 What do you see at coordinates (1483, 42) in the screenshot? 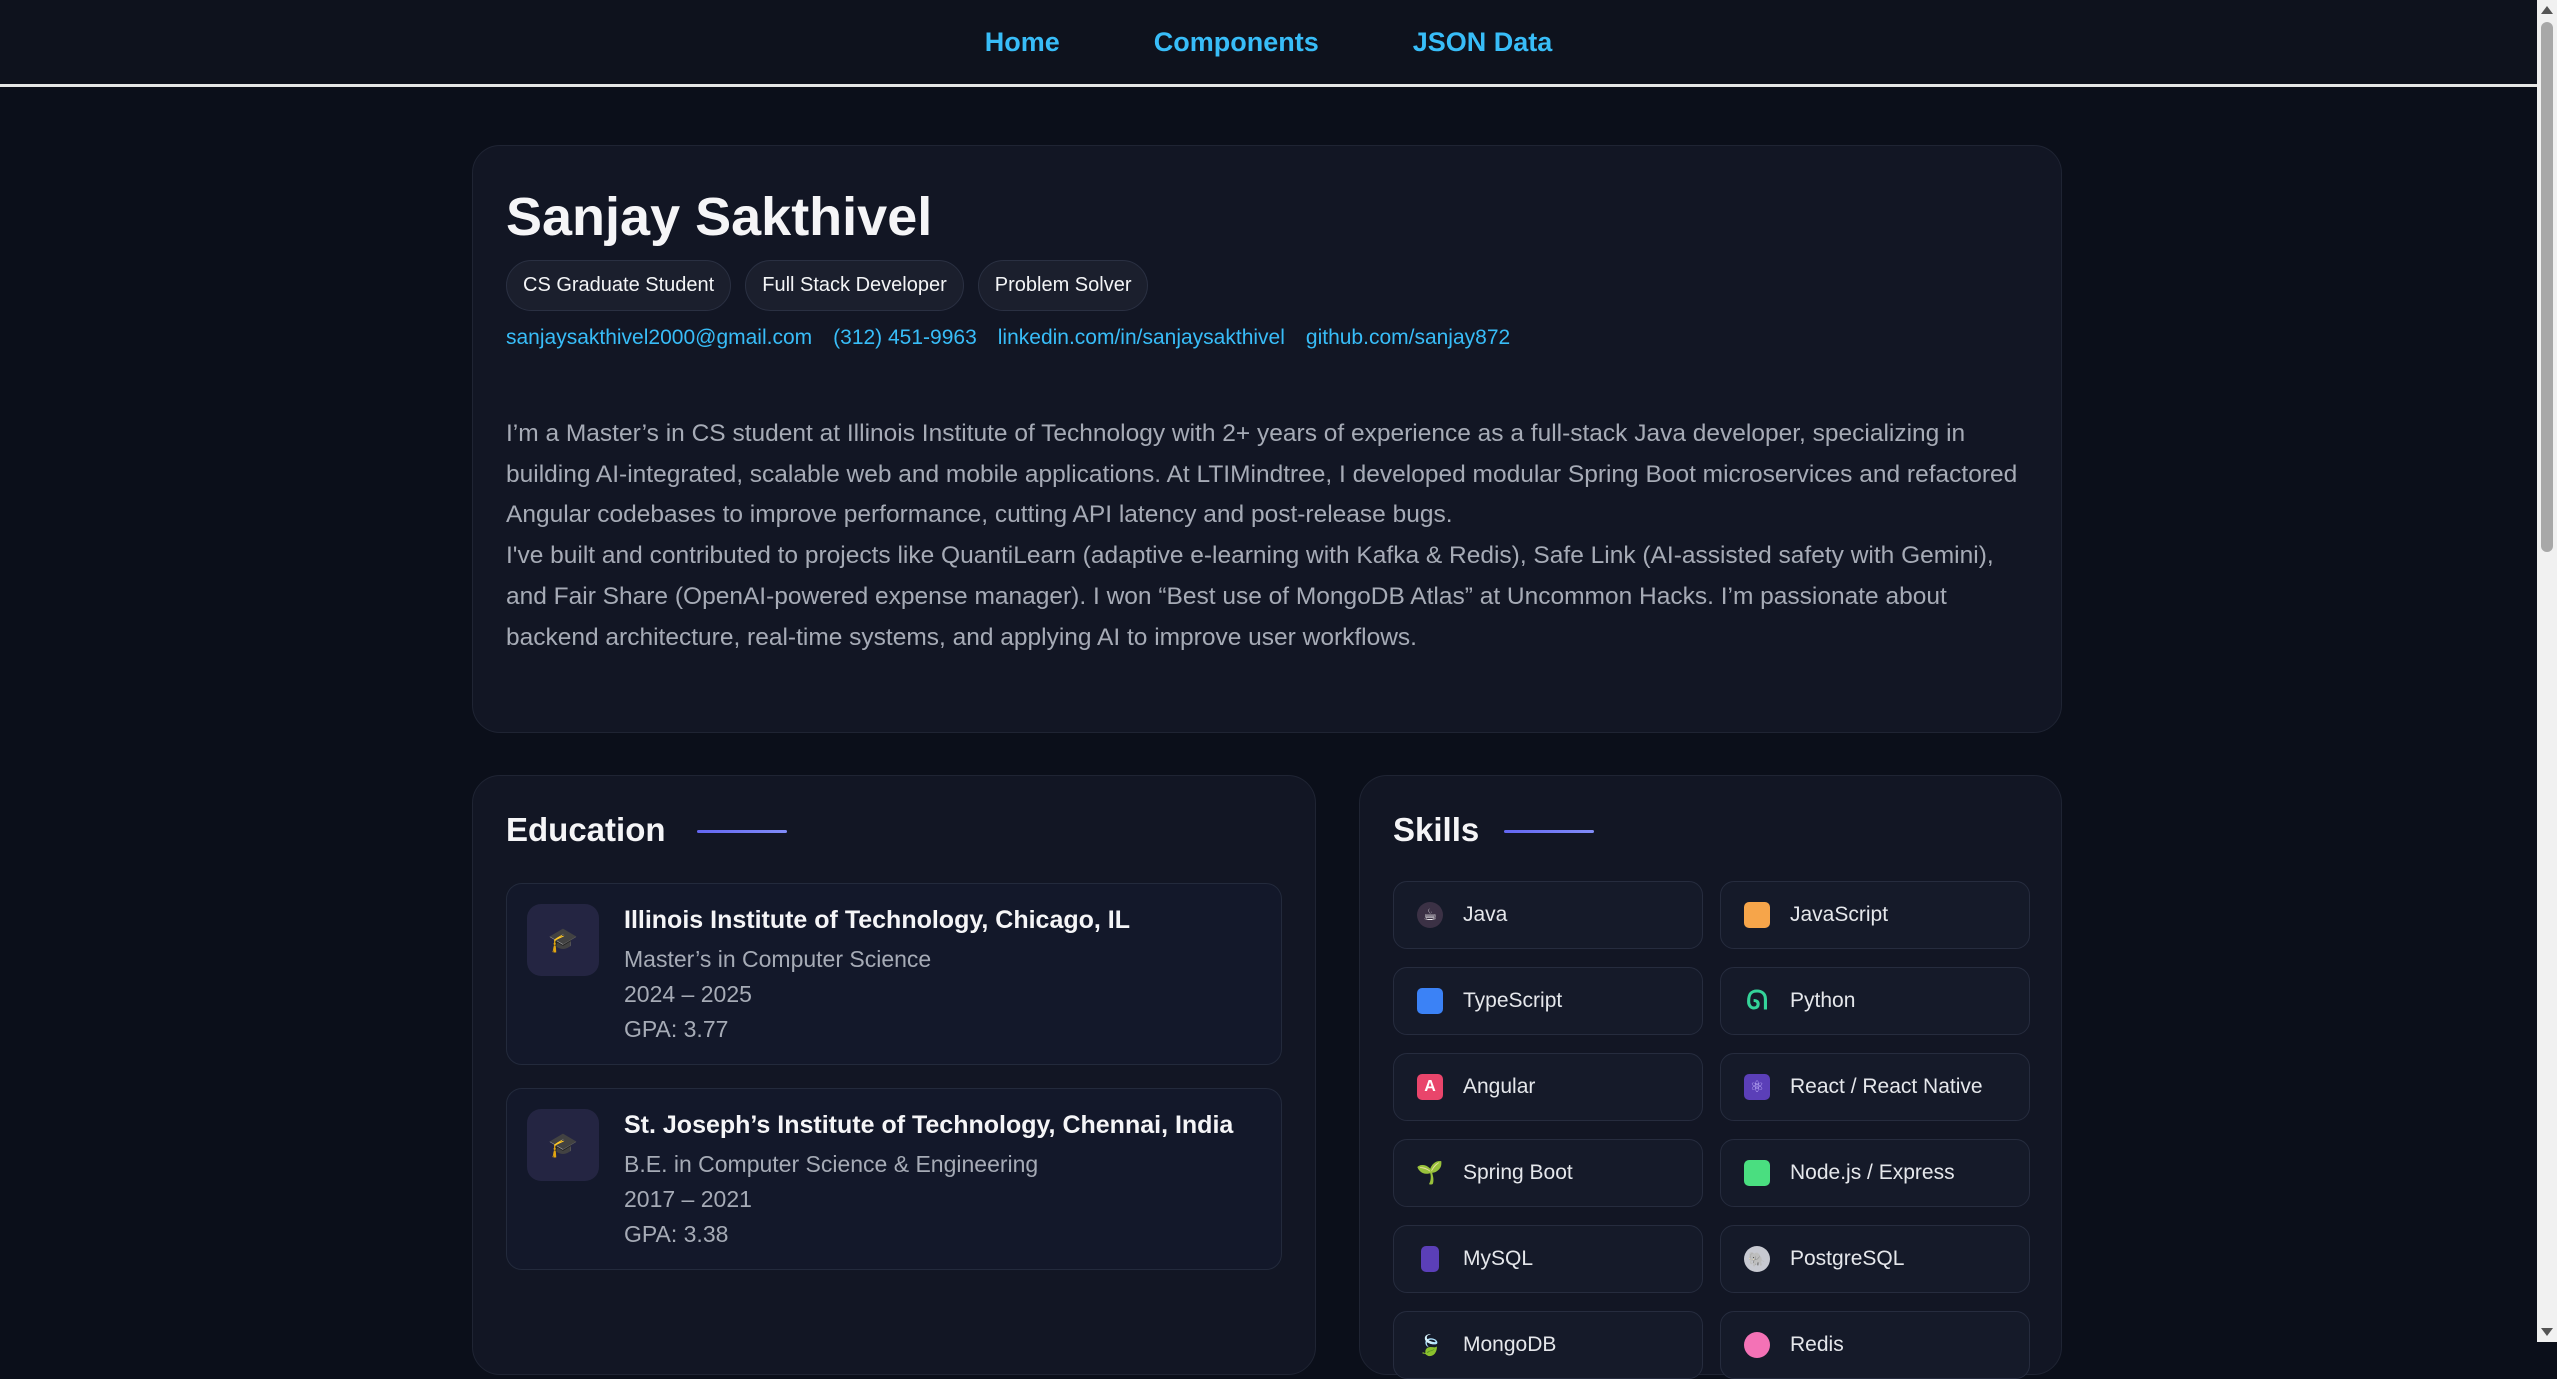
I see `nav-json-data-link: JSON Data` at bounding box center [1483, 42].